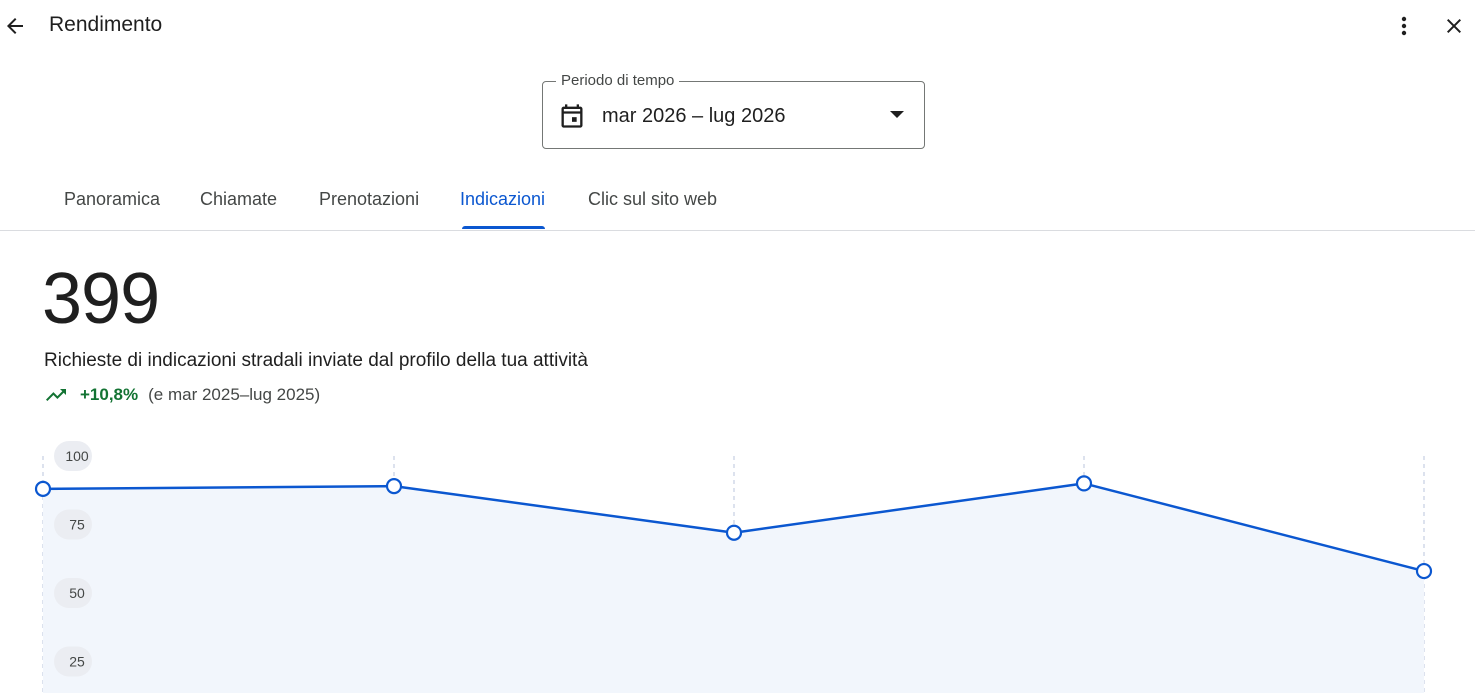  I want to click on tab-clic-sito-web: Clic sul sito web, so click(652, 199).